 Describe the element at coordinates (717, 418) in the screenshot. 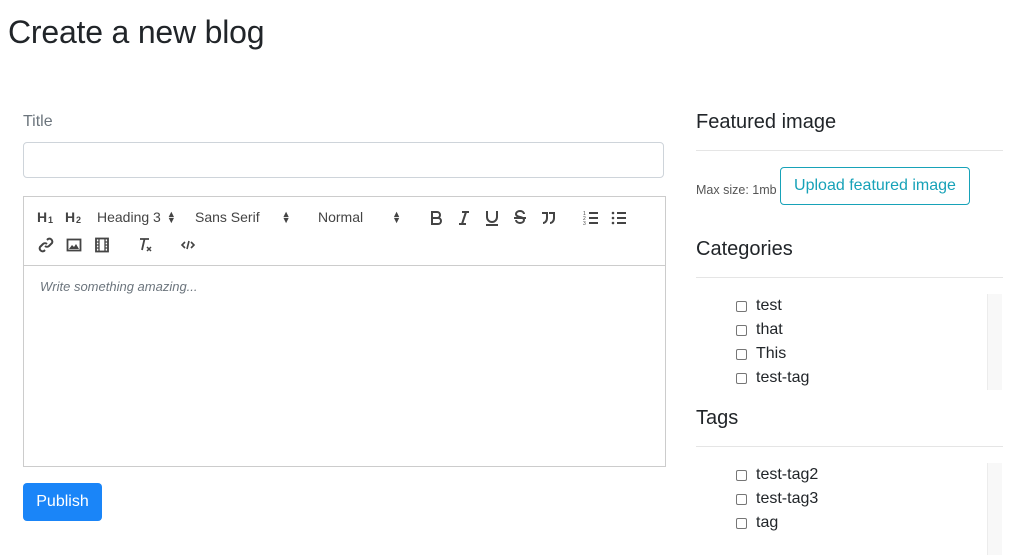

I see `tags-heading: Tags` at that location.